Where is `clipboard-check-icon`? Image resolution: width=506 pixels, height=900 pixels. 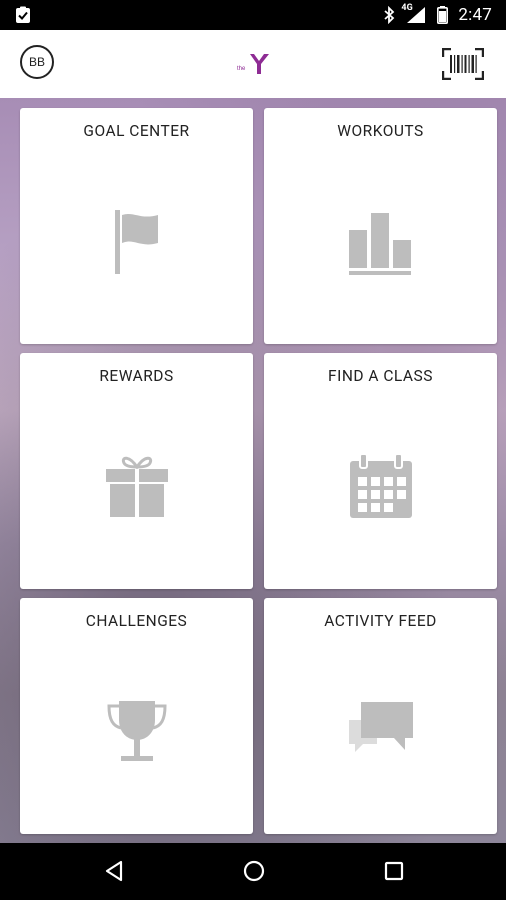
clipboard-check-icon is located at coordinates (23, 14).